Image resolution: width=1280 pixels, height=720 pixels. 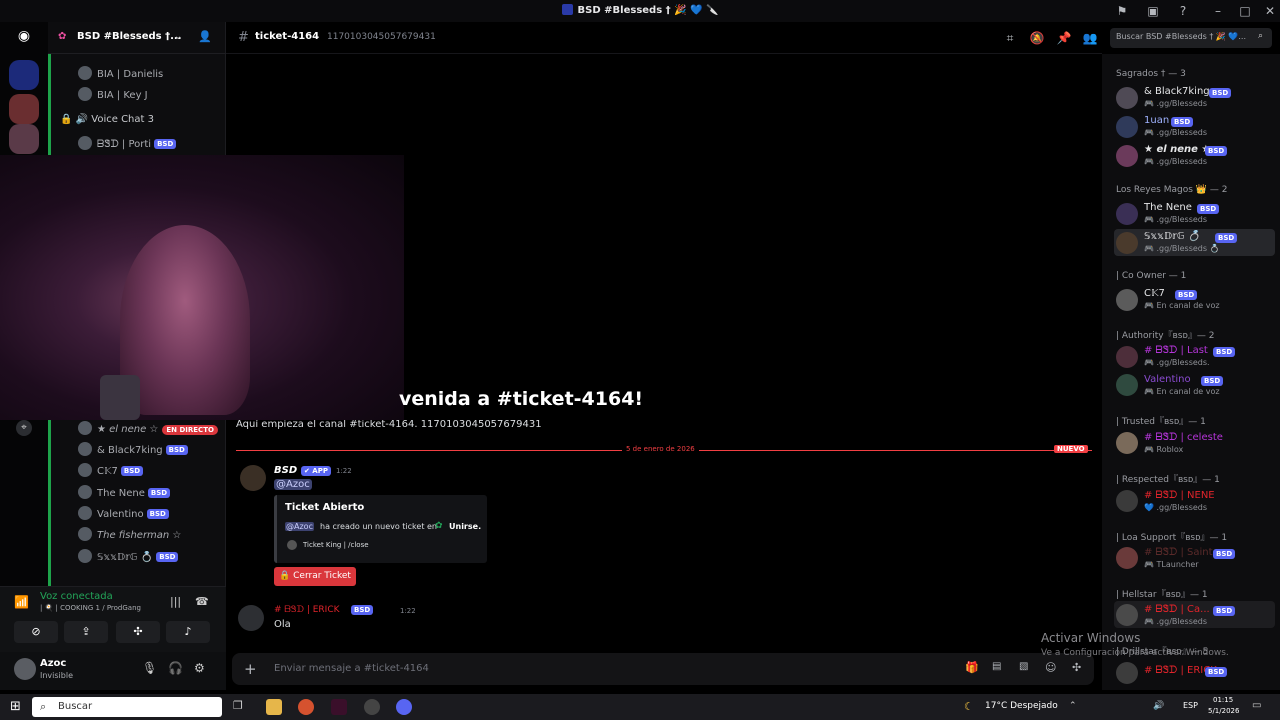 I want to click on member-name: The Nene, so click(x=1168, y=207).